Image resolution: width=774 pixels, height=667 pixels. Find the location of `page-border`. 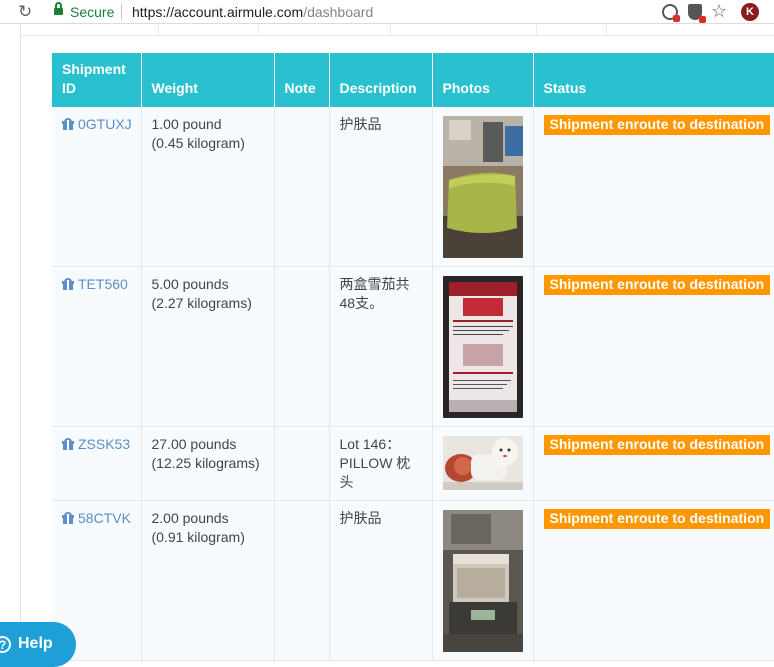

page-border is located at coordinates (20, 345).